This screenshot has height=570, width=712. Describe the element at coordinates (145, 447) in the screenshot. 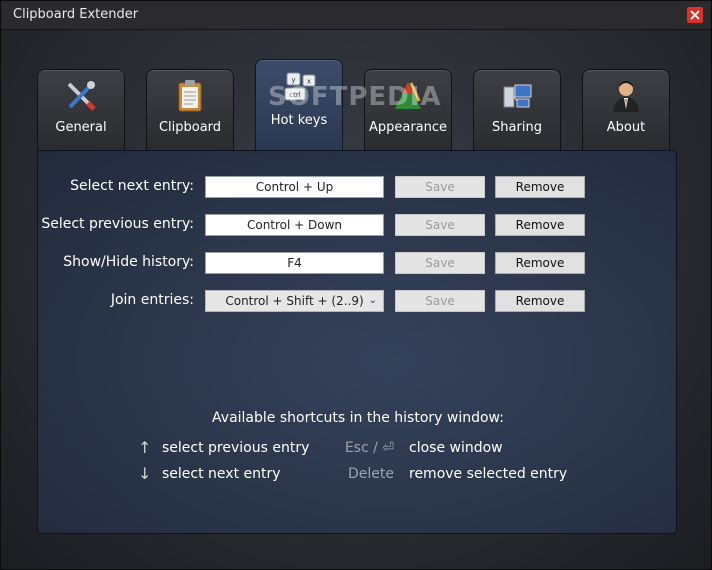

I see `arrow-up-icon: ↑` at that location.